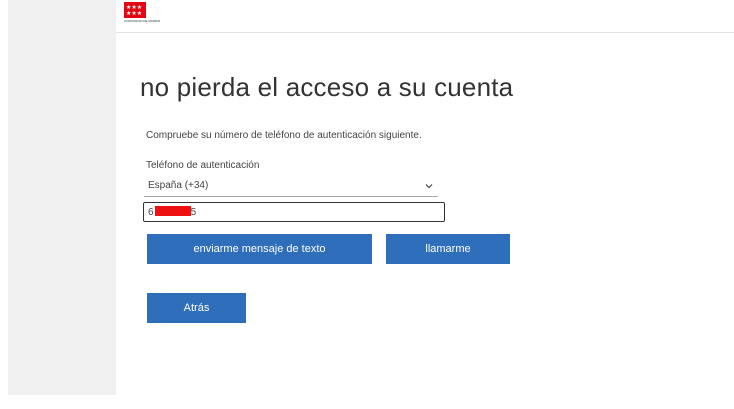 Image resolution: width=734 pixels, height=409 pixels. Describe the element at coordinates (151, 212) in the screenshot. I see `phone-prefix: 6` at that location.